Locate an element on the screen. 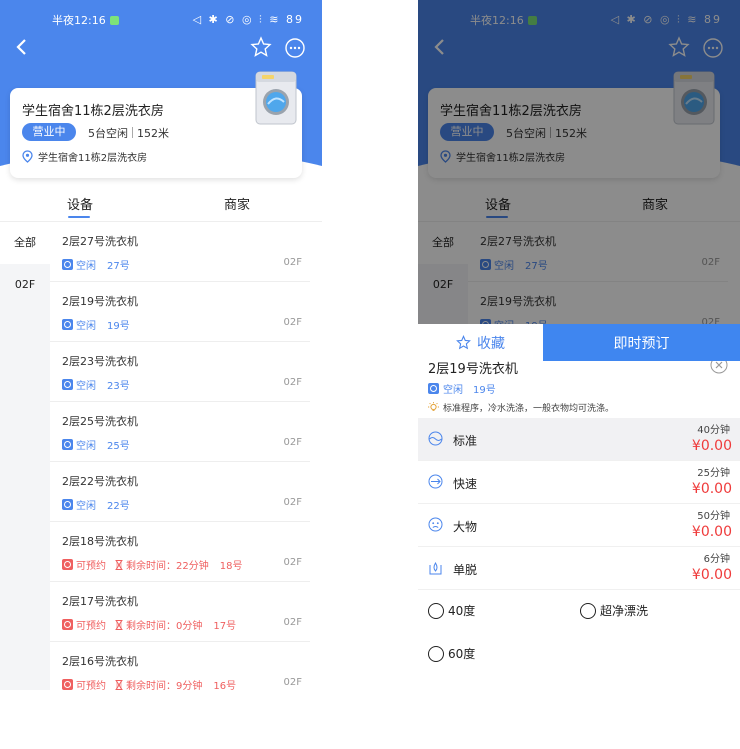 Image resolution: width=740 pixels, height=749 pixels. store-address: 学生宿舍11栋2层洗衣房 is located at coordinates (84, 156).